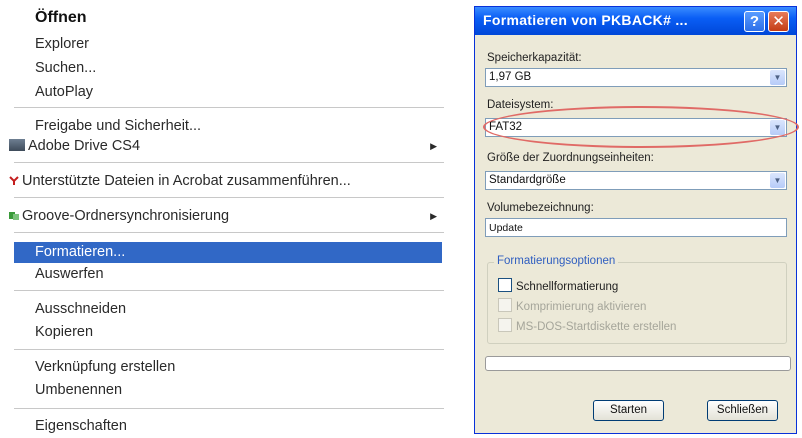  What do you see at coordinates (581, 307) in the screenshot?
I see `compression-label: Komprimierung aktivieren` at bounding box center [581, 307].